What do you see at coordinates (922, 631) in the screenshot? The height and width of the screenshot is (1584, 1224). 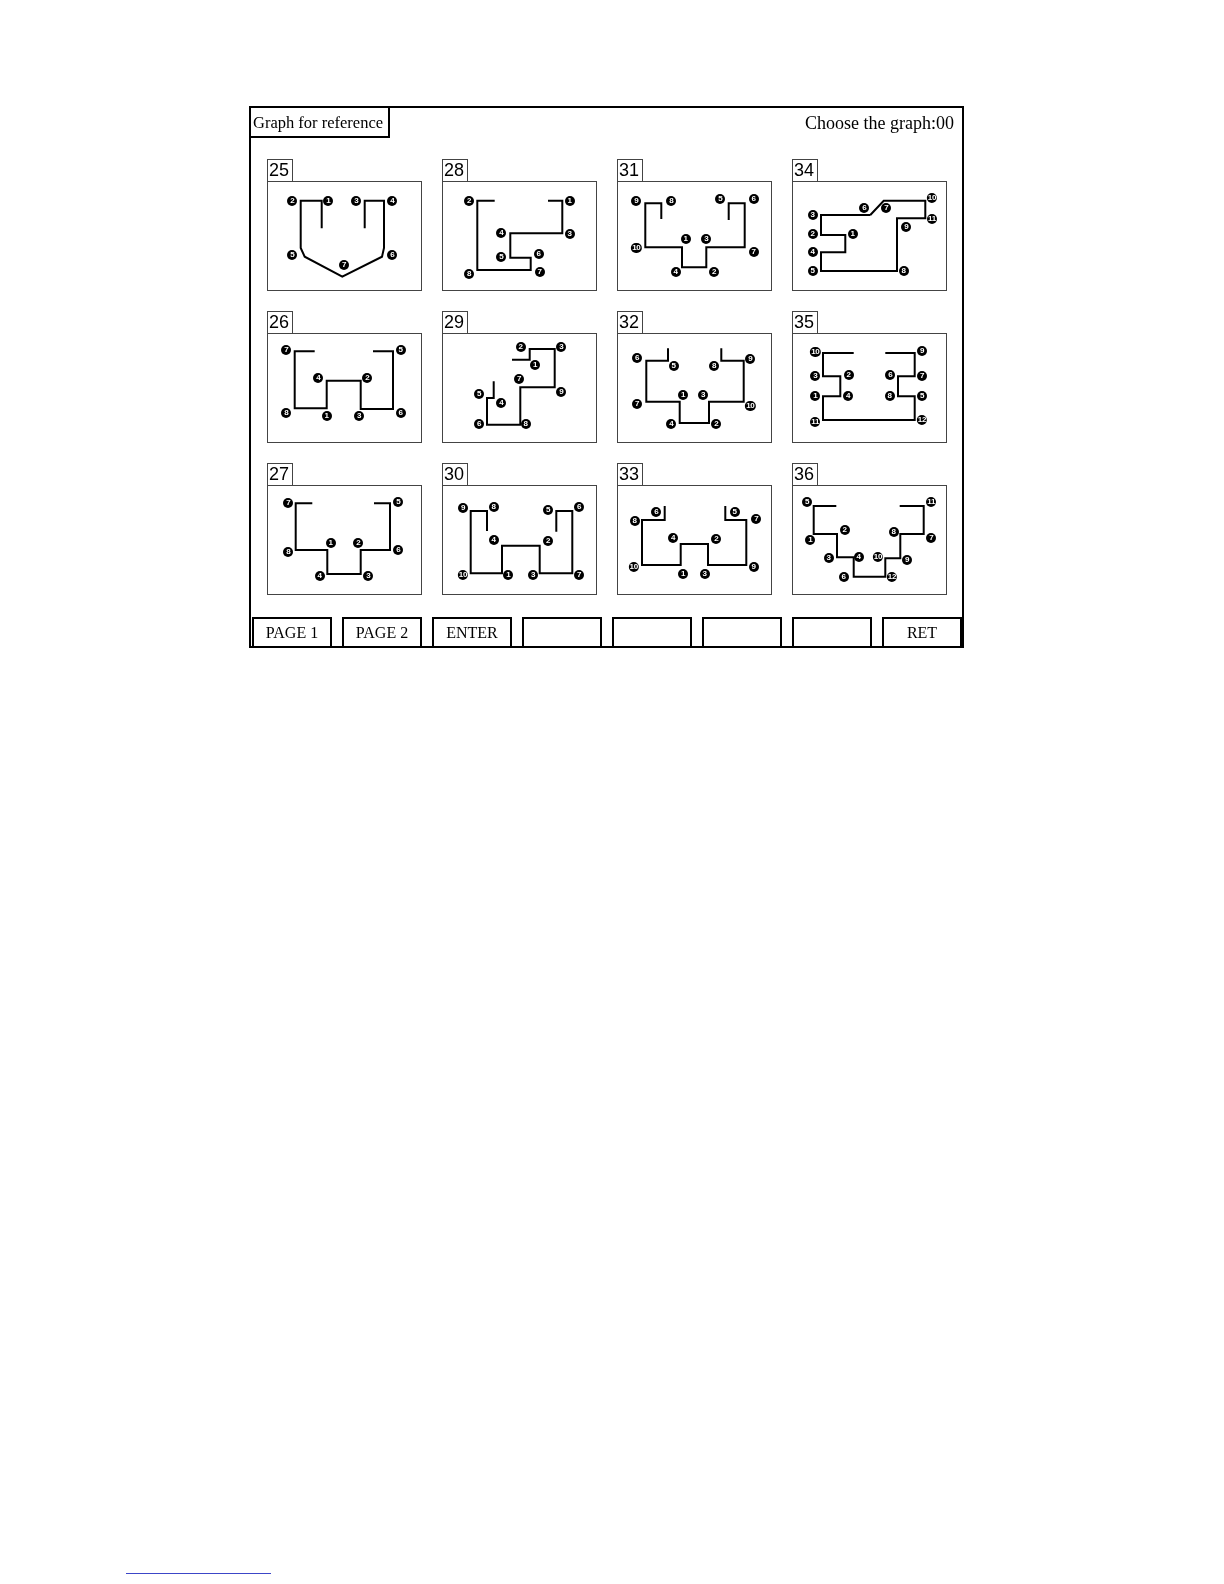 I see `softkey-button: RET` at bounding box center [922, 631].